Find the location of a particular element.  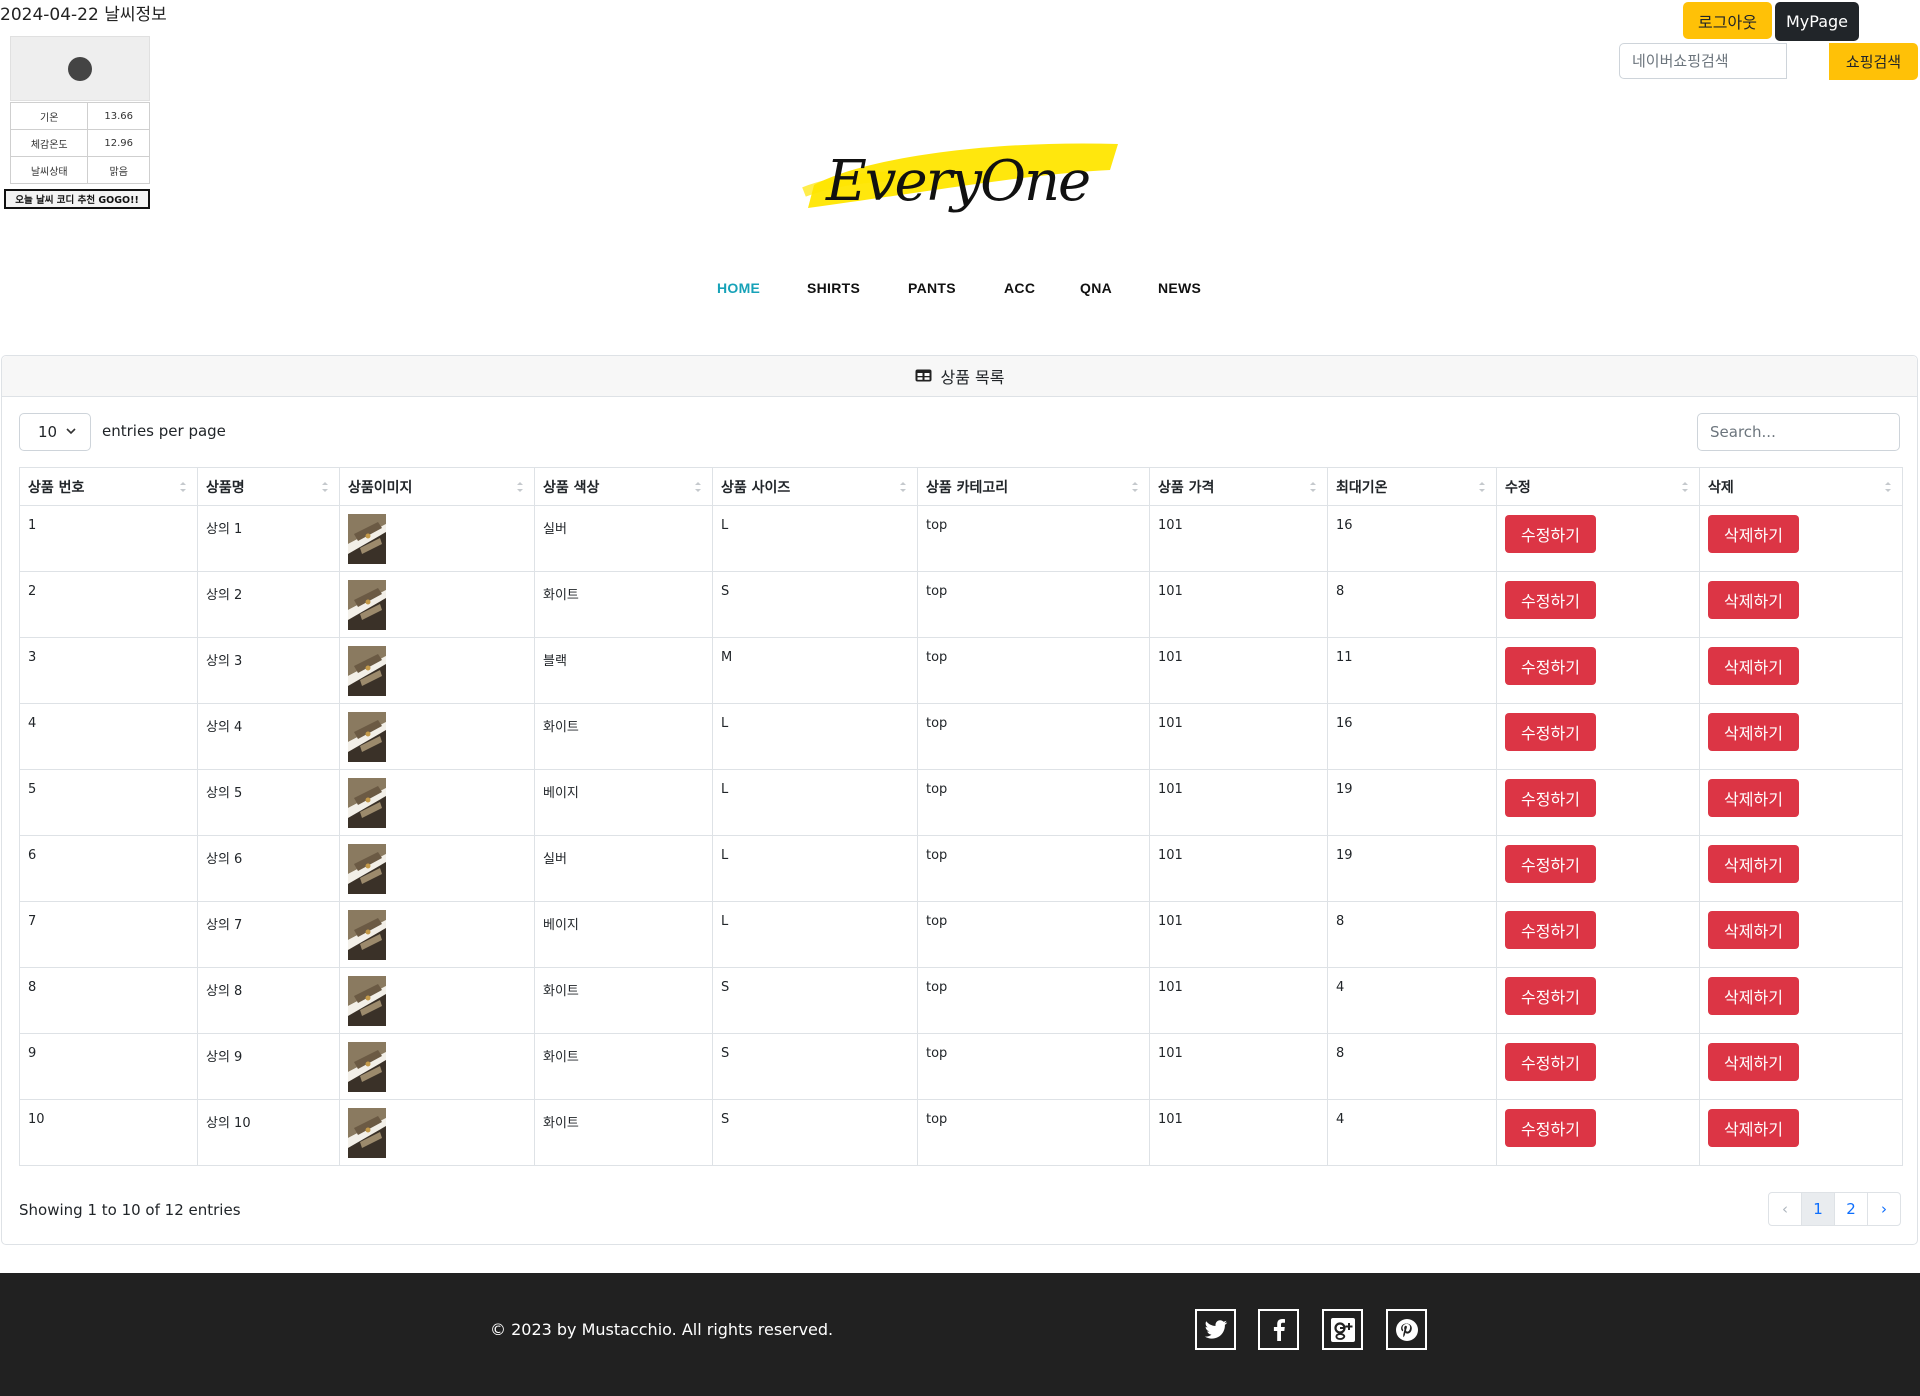

column-header: 상품 가격 is located at coordinates (1238, 486).